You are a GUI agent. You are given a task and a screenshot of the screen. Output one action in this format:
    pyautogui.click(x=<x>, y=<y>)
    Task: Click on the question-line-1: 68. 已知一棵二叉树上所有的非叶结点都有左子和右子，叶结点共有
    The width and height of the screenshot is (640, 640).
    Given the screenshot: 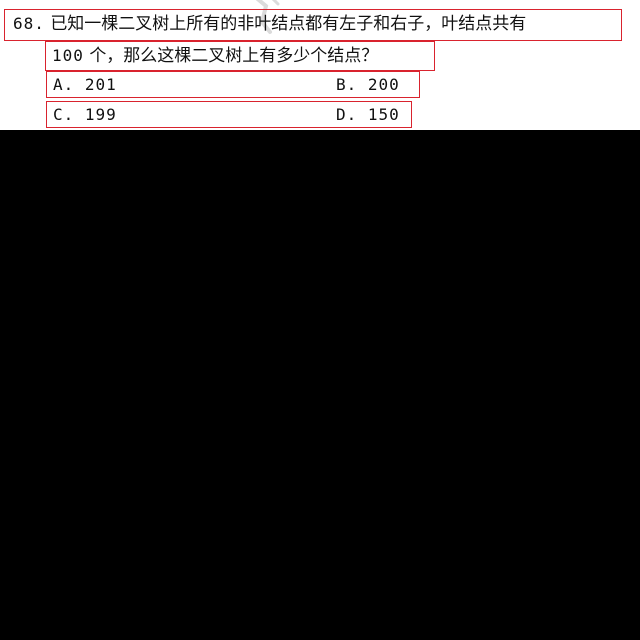 What is the action you would take?
    pyautogui.click(x=313, y=25)
    